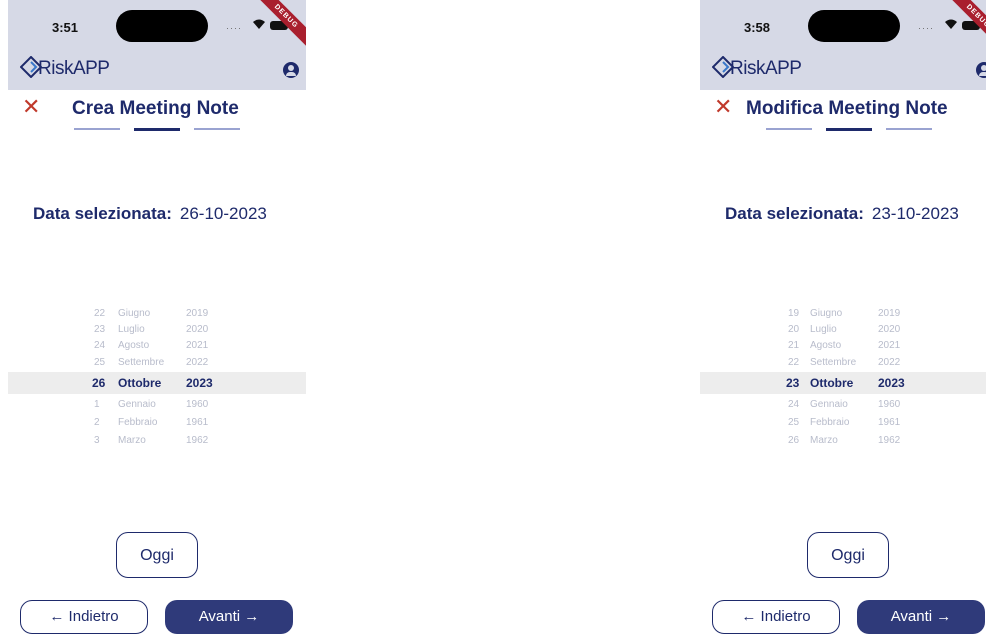 This screenshot has width=986, height=644. What do you see at coordinates (794, 313) in the screenshot?
I see `picker-day: 19` at bounding box center [794, 313].